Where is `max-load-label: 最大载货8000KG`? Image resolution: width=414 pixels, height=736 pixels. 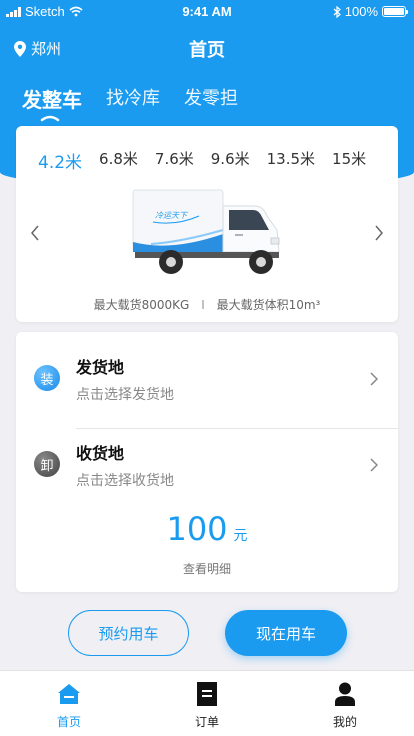 max-load-label: 最大载货8000KG is located at coordinates (141, 305).